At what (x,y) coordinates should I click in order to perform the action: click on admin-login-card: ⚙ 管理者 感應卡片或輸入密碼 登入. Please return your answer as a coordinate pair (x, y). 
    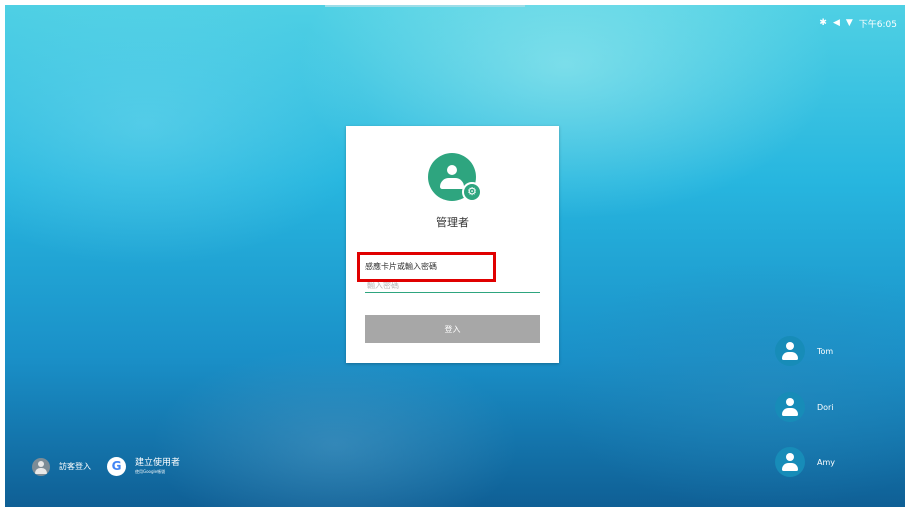
    Looking at the image, I should click on (452, 244).